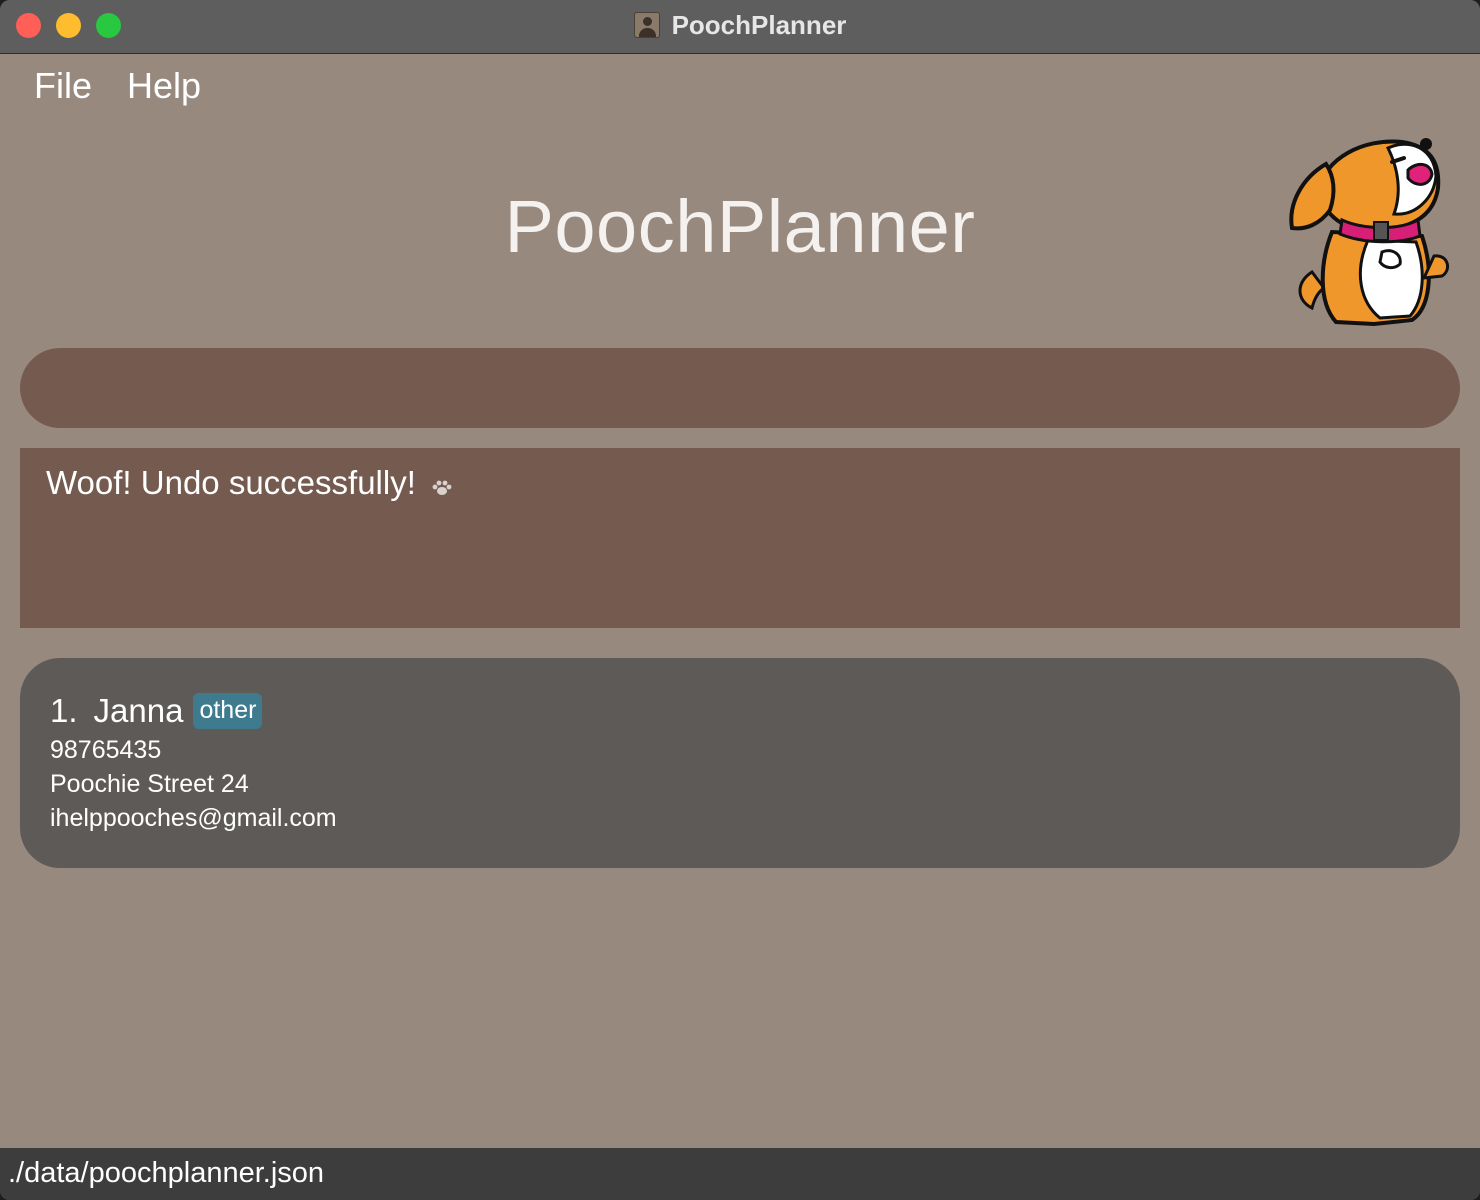 The image size is (1480, 1200). Describe the element at coordinates (442, 487) in the screenshot. I see `paw-icon` at that location.